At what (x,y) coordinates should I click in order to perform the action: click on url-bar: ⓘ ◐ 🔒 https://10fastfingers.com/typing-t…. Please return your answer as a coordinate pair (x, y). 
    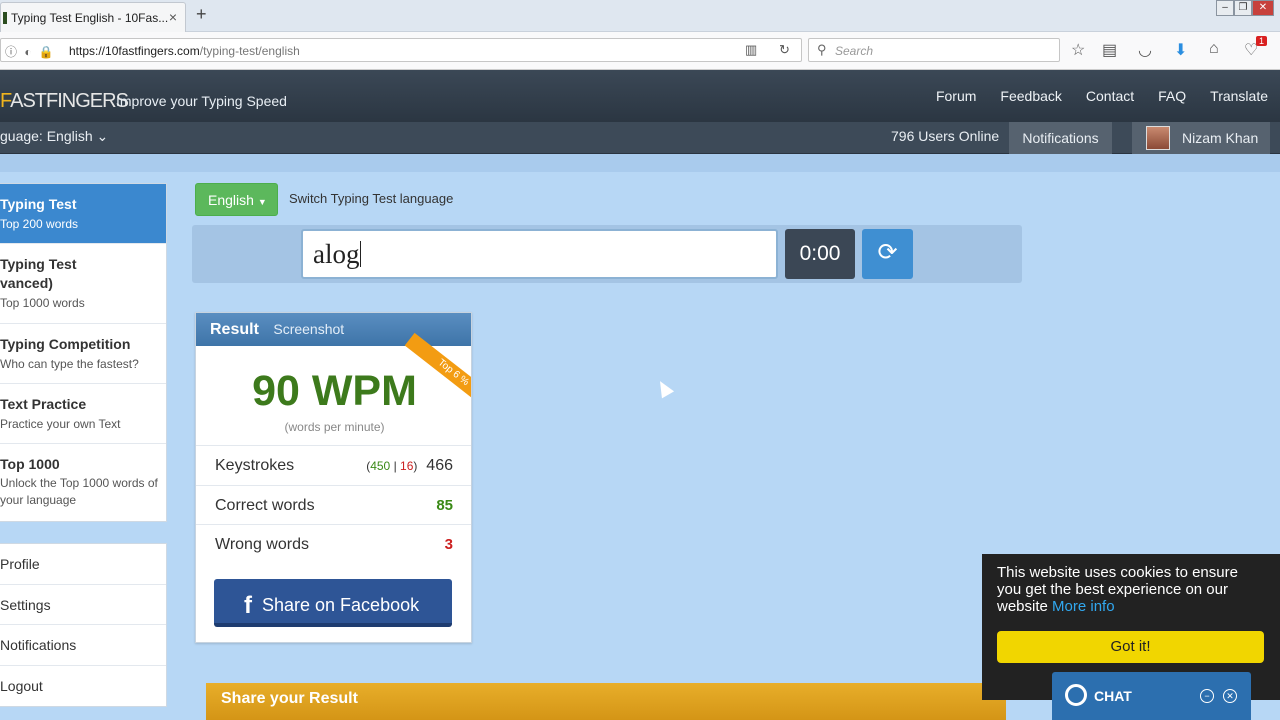
    Looking at the image, I should click on (401, 50).